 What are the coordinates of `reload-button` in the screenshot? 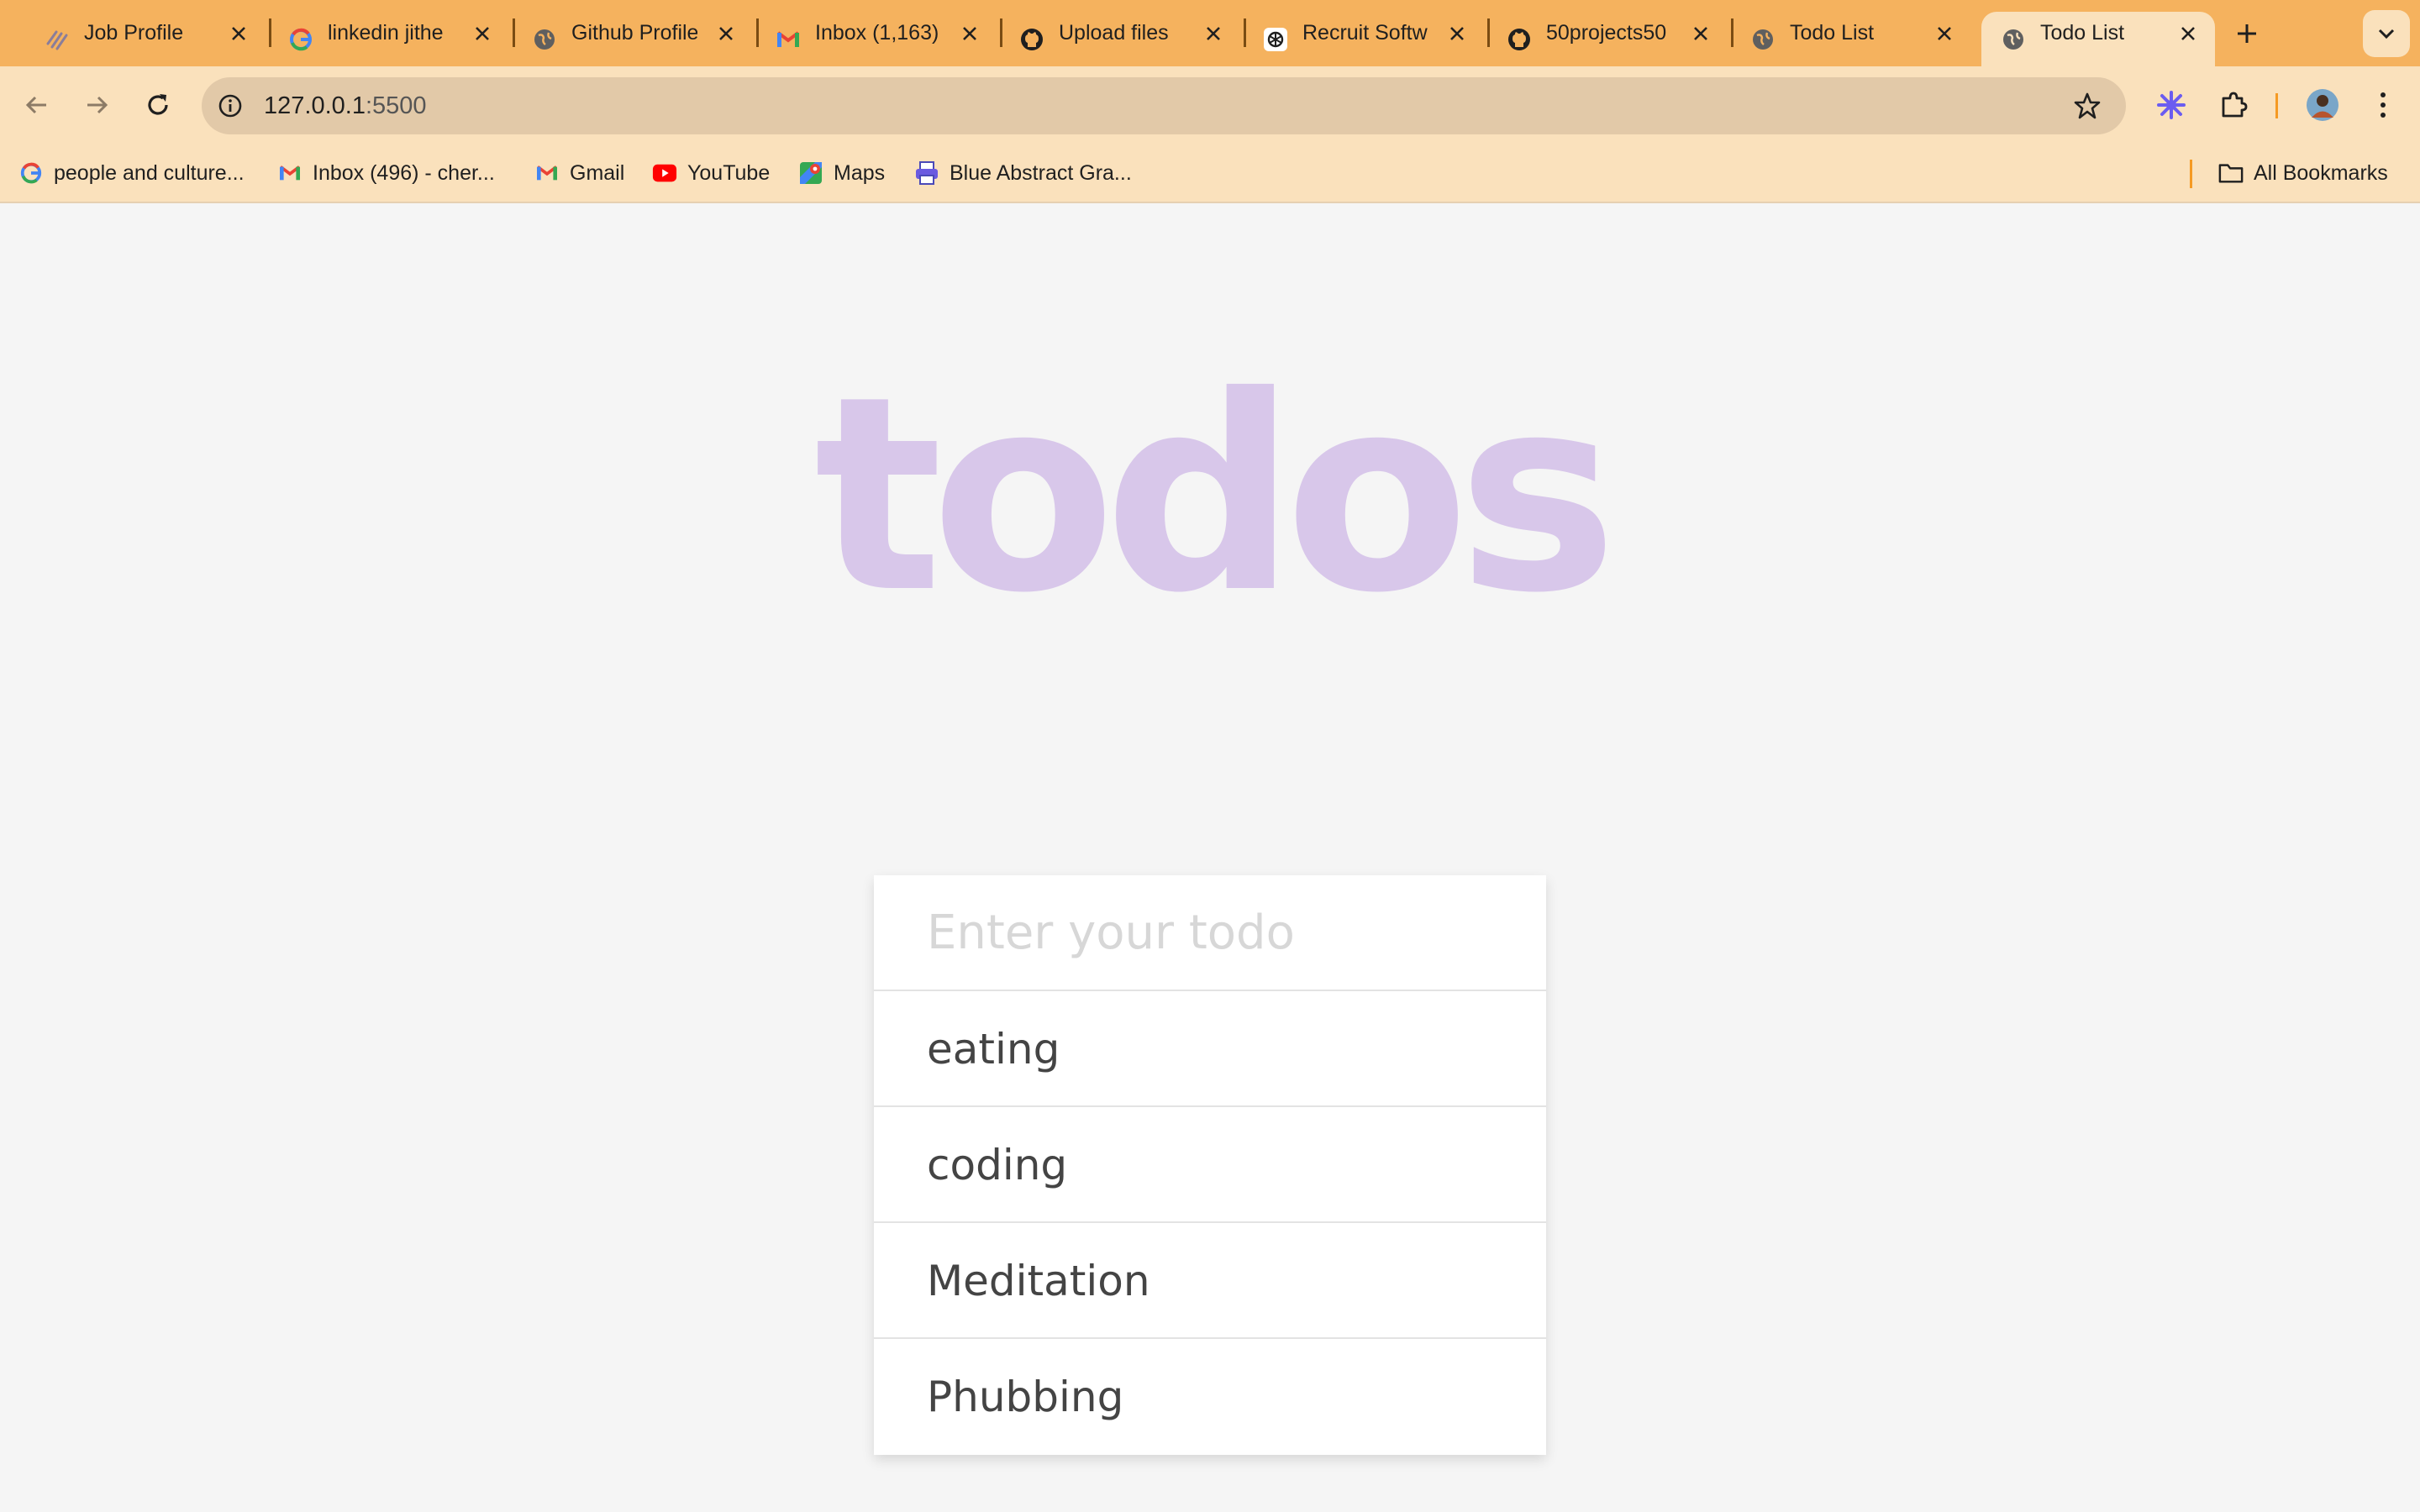 It's located at (158, 105).